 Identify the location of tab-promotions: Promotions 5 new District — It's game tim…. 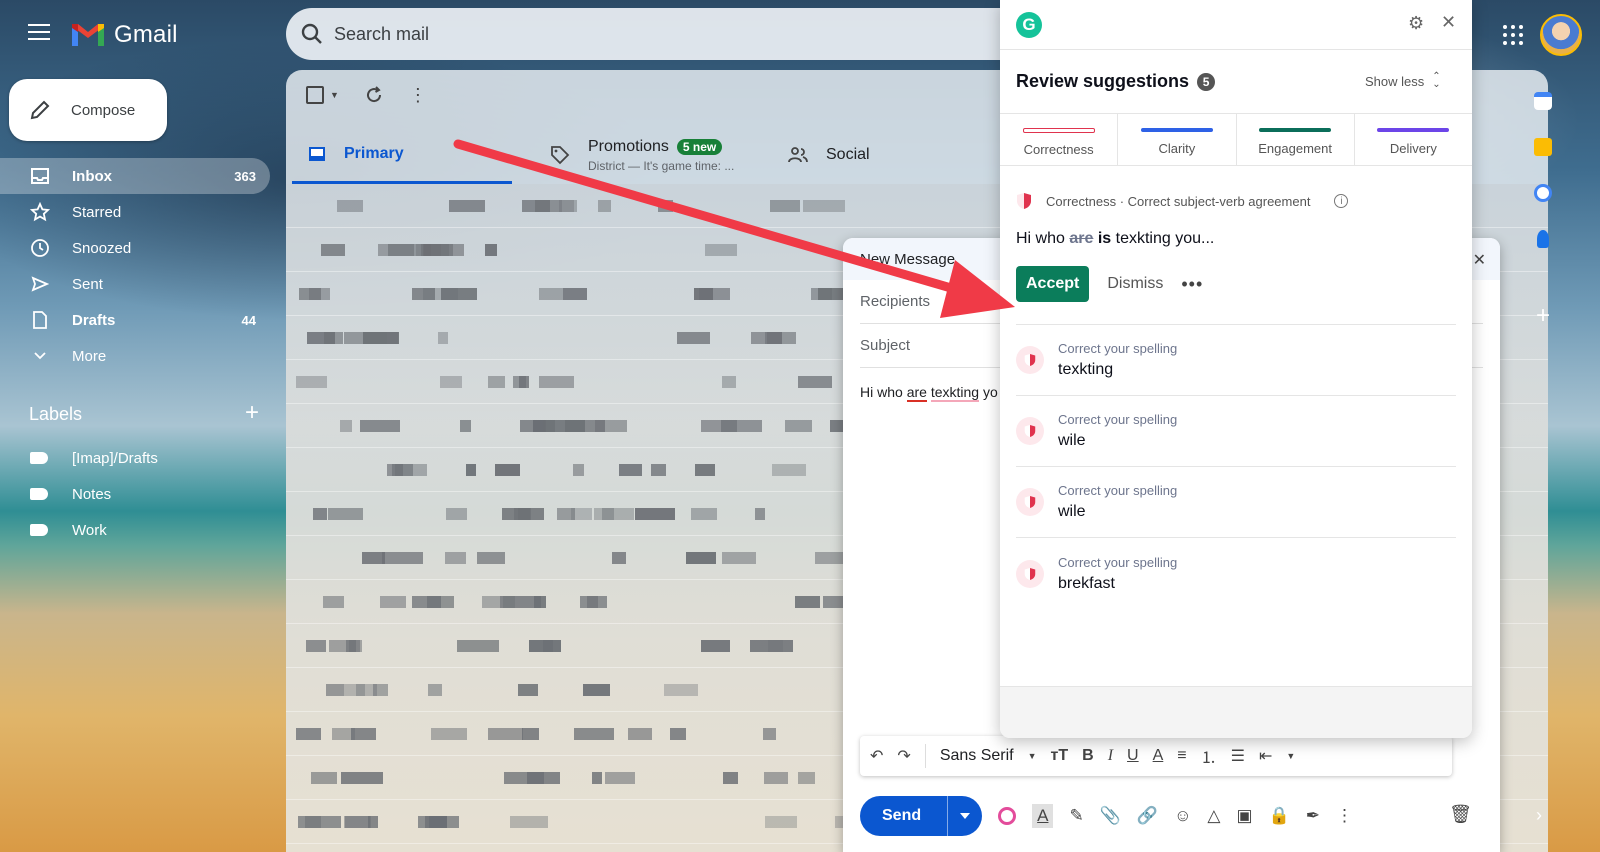
(664, 155).